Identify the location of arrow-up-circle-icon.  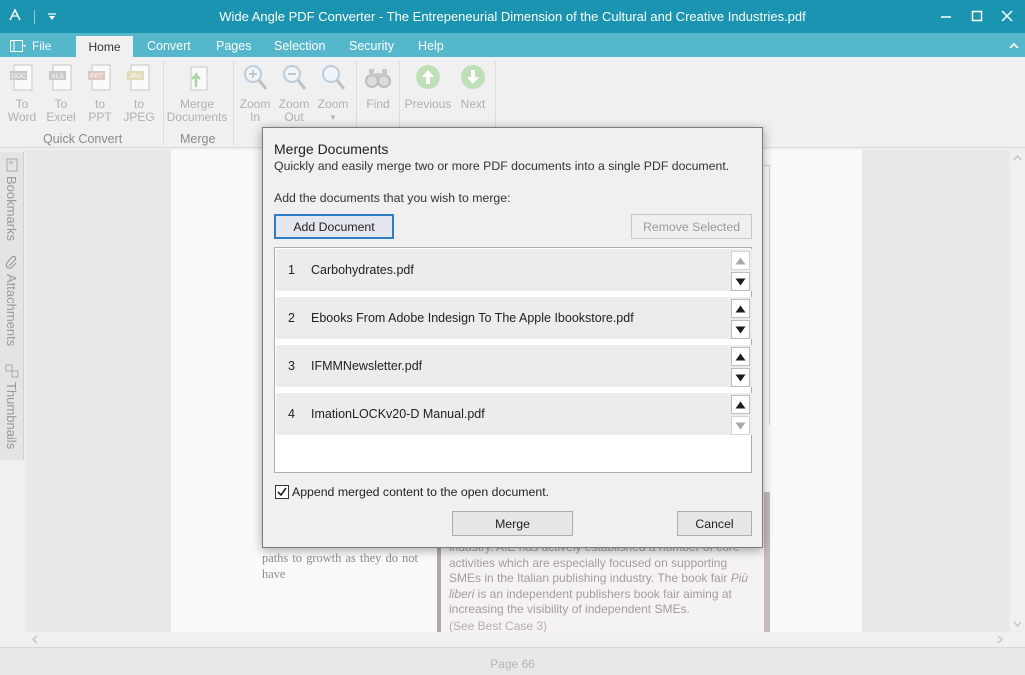
(428, 78).